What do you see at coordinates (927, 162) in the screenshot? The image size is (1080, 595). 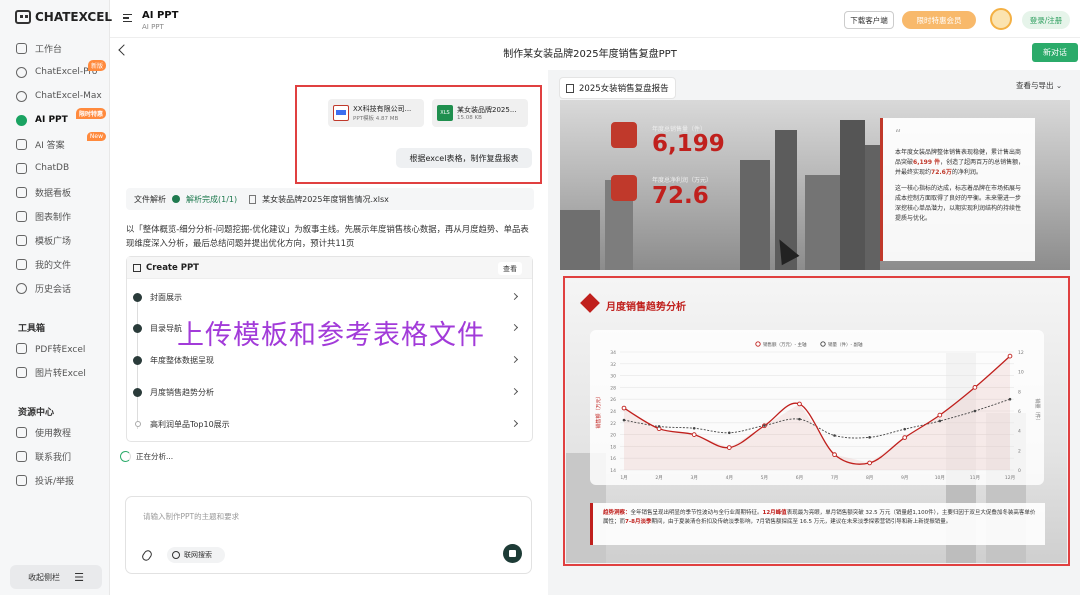 I see `summary-highlight: 6,199 件` at bounding box center [927, 162].